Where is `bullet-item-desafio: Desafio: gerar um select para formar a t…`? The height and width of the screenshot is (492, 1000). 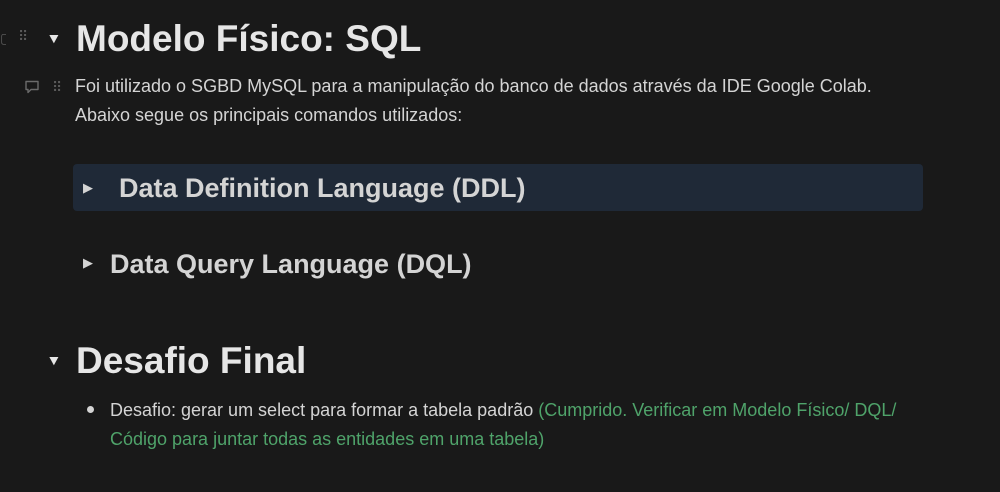 bullet-item-desafio: Desafio: gerar um select para formar a t… is located at coordinates (510, 425).